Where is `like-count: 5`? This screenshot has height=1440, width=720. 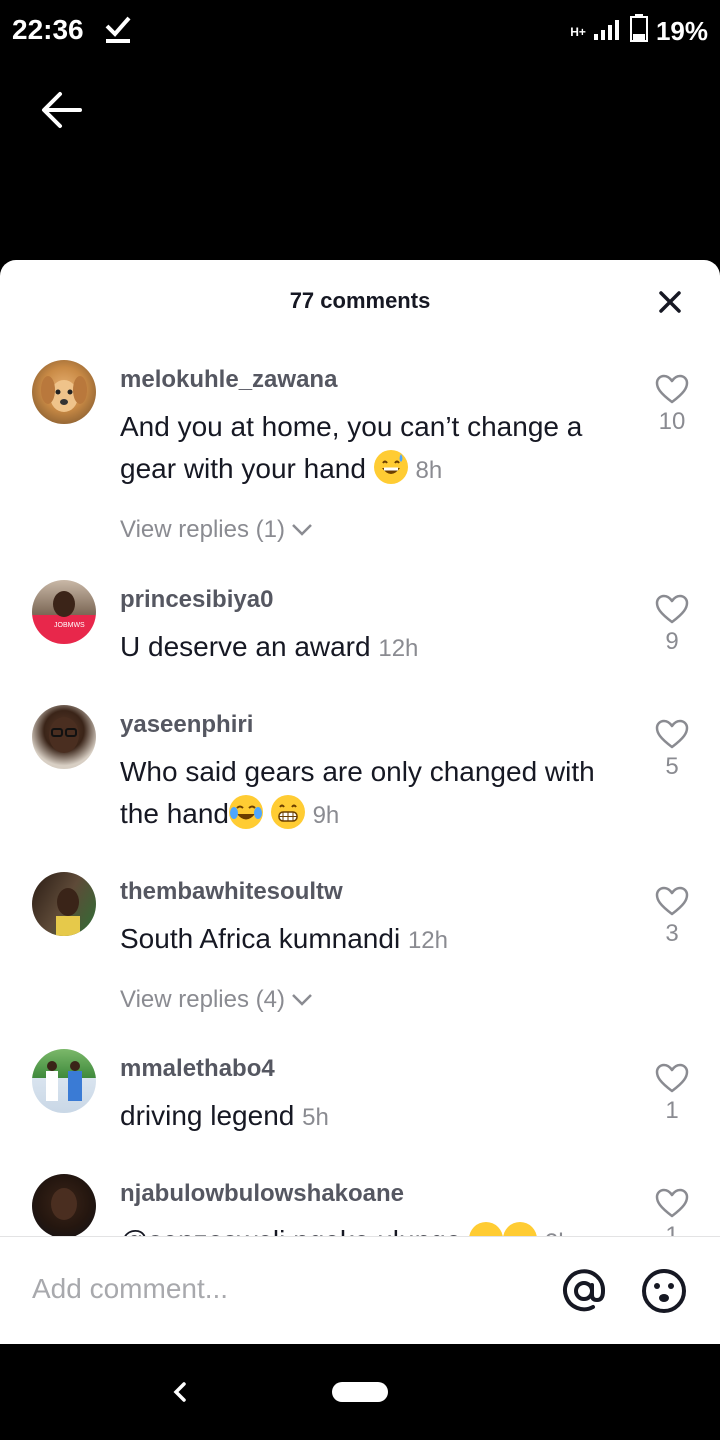
like-count: 5 is located at coordinates (672, 766).